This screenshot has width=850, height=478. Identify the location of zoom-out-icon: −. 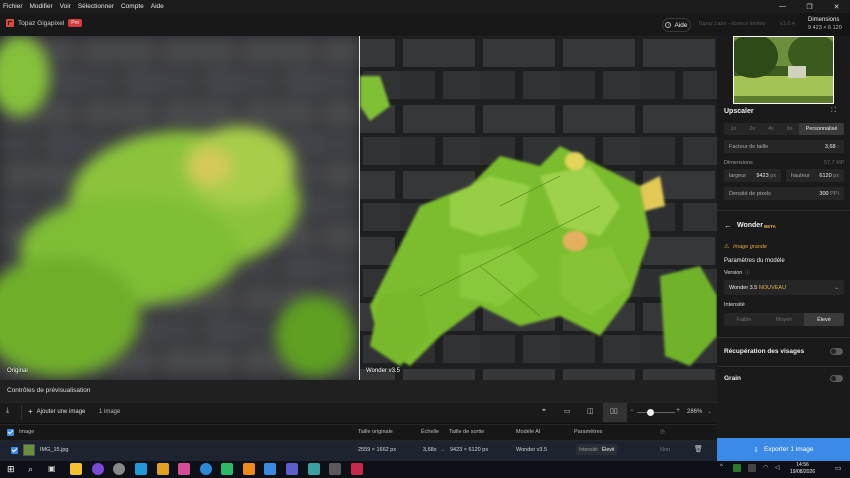
(632, 411).